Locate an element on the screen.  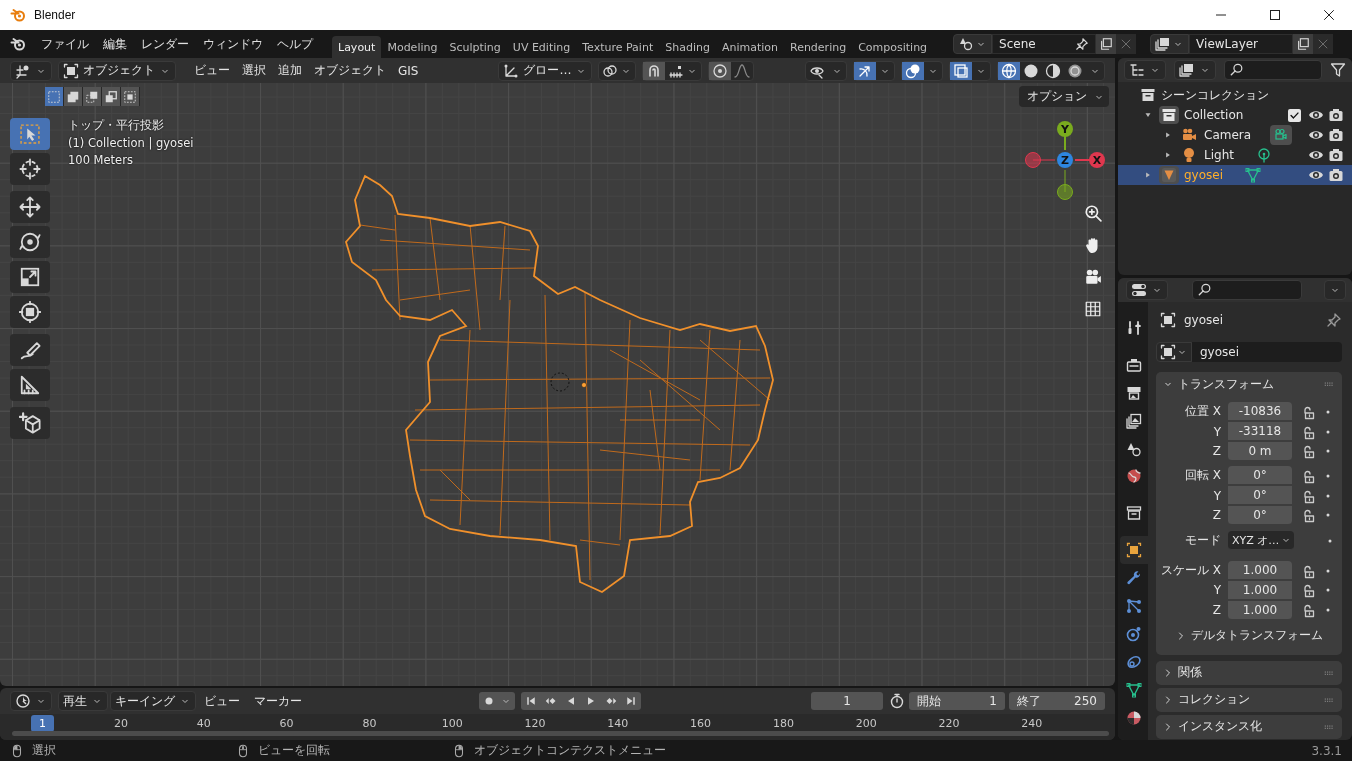
frame-number: 120 is located at coordinates (535, 723).